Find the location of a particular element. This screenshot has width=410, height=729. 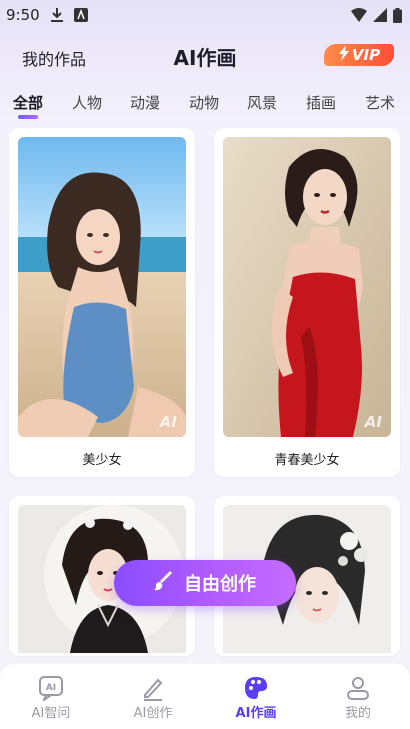

free-create-button: 自由创作 is located at coordinates (205, 583).